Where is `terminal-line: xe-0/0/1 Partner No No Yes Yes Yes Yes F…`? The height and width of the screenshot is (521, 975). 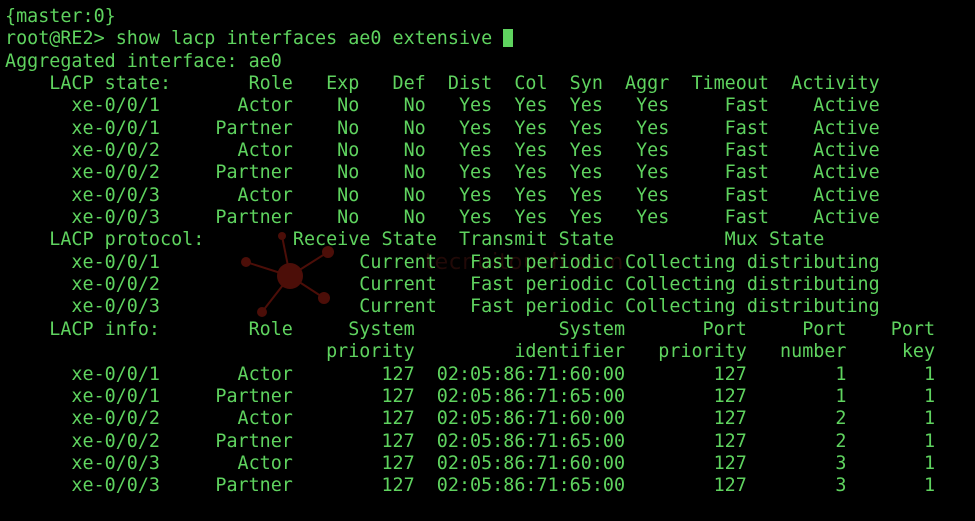
terminal-line: xe-0/0/1 Partner No No Yes Yes Yes Yes F… is located at coordinates (470, 129).